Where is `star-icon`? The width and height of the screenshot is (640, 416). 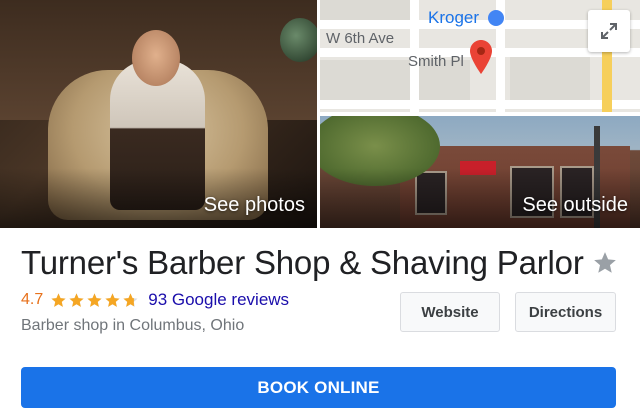 star-icon is located at coordinates (605, 263).